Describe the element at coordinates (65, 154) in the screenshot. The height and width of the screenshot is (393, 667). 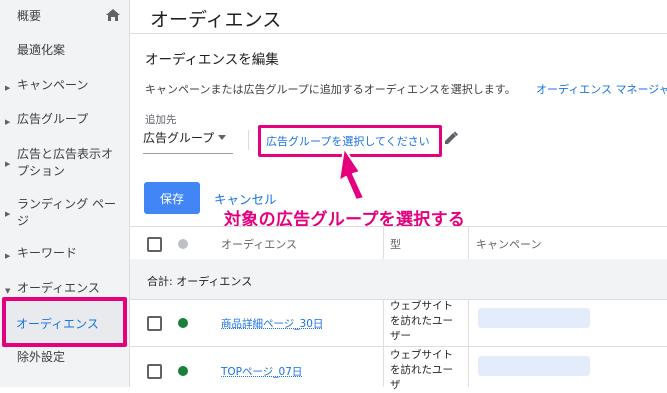
I see `sidebar-item-label: 広告と広告表示オ` at that location.